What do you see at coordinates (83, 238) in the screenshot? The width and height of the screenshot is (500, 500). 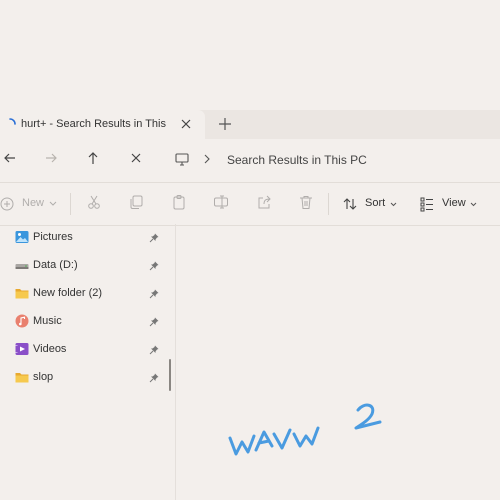 I see `sidebar-item-pictures: Pictures` at bounding box center [83, 238].